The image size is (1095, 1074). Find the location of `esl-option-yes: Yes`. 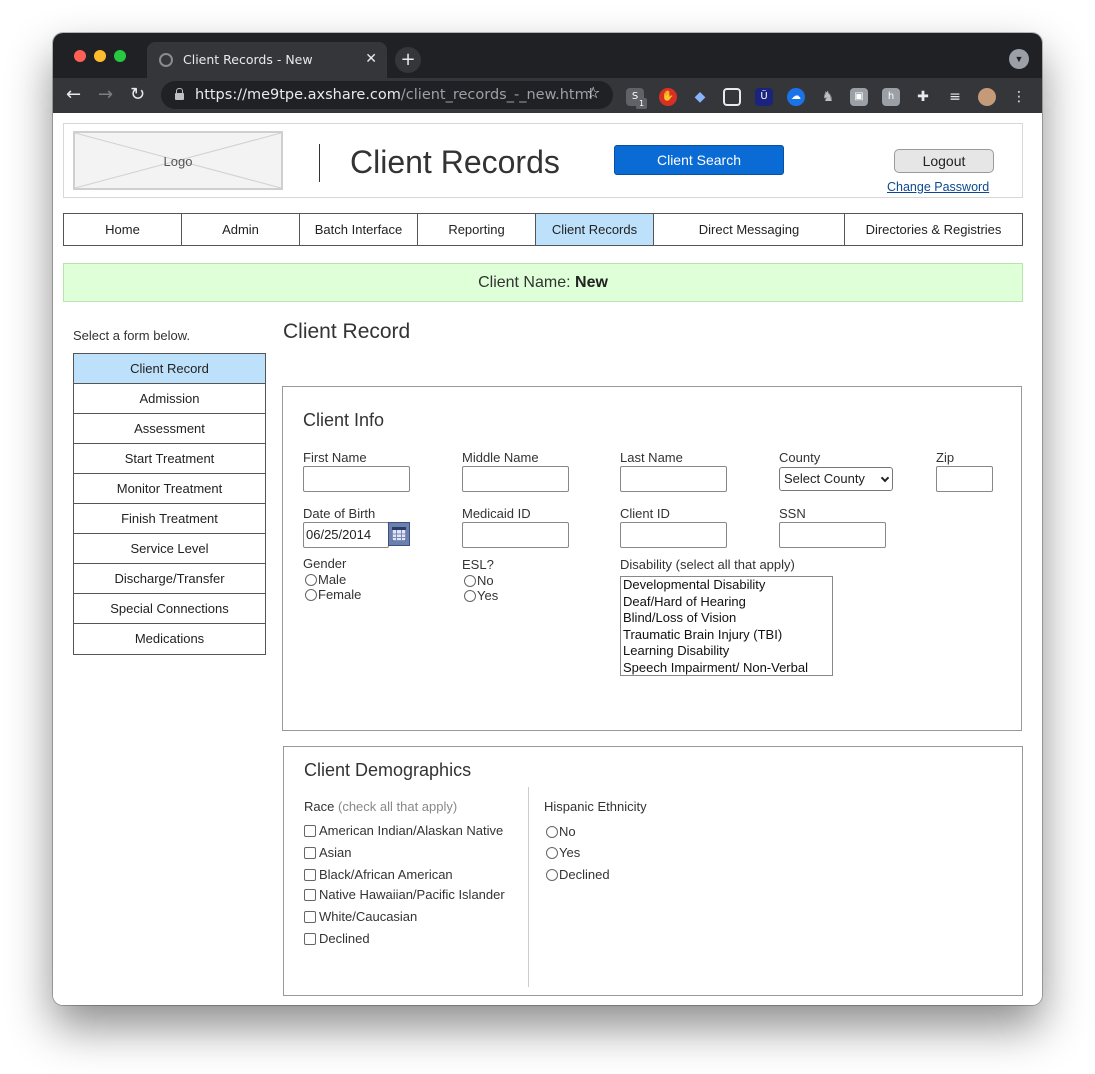

esl-option-yes: Yes is located at coordinates (481, 595).